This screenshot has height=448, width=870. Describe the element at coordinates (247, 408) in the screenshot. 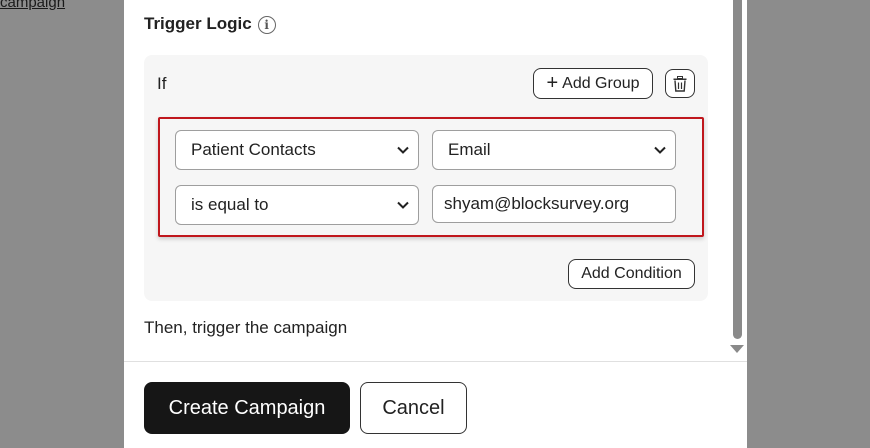

I see `create-campaign-button: Create Campaign` at that location.